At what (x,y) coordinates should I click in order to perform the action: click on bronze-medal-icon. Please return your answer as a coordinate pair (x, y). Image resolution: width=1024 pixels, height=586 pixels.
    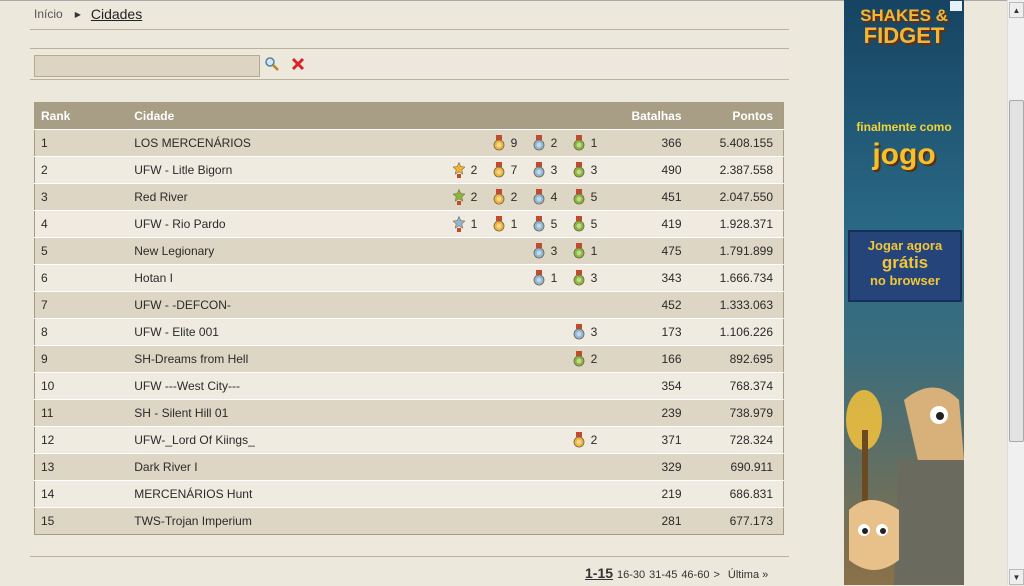
    Looking at the image, I should click on (582, 251).